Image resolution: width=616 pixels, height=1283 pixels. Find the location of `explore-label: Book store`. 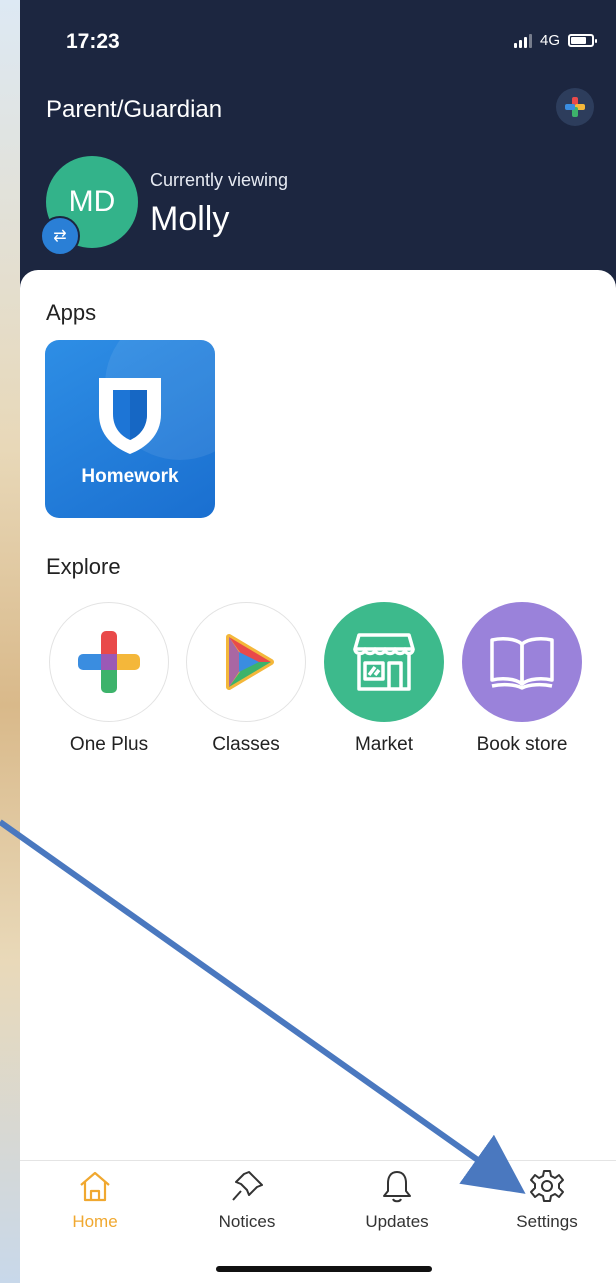

explore-label: Book store is located at coordinates (522, 744).